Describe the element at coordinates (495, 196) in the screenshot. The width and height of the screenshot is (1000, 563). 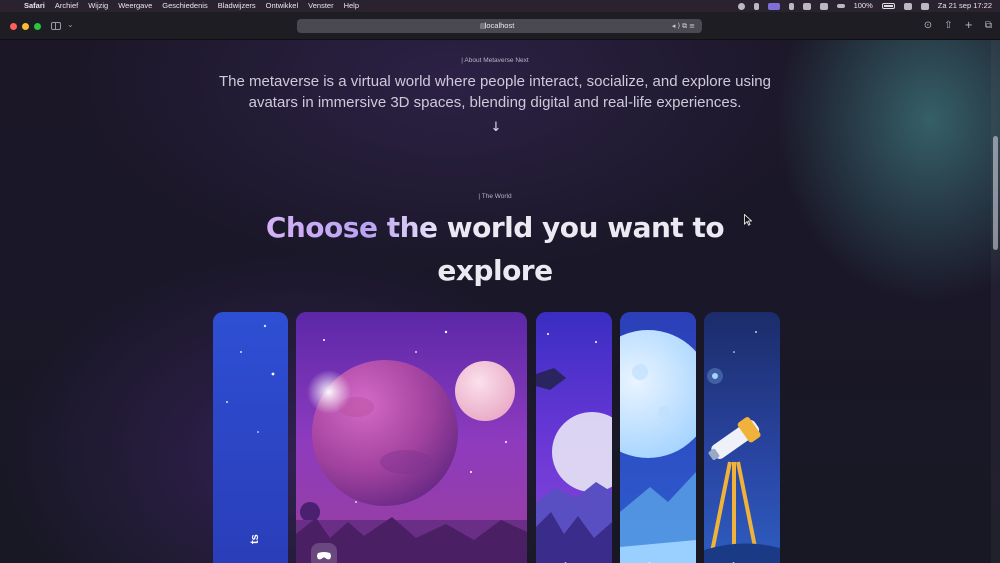
I see `world-eyebrow: | The World` at that location.